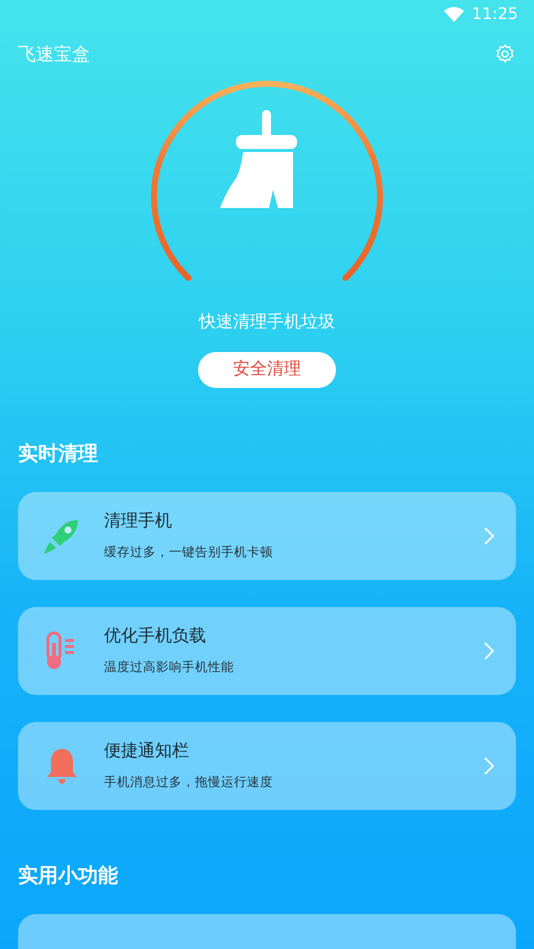 The width and height of the screenshot is (534, 949). I want to click on feature-title: 优化手机负载, so click(155, 636).